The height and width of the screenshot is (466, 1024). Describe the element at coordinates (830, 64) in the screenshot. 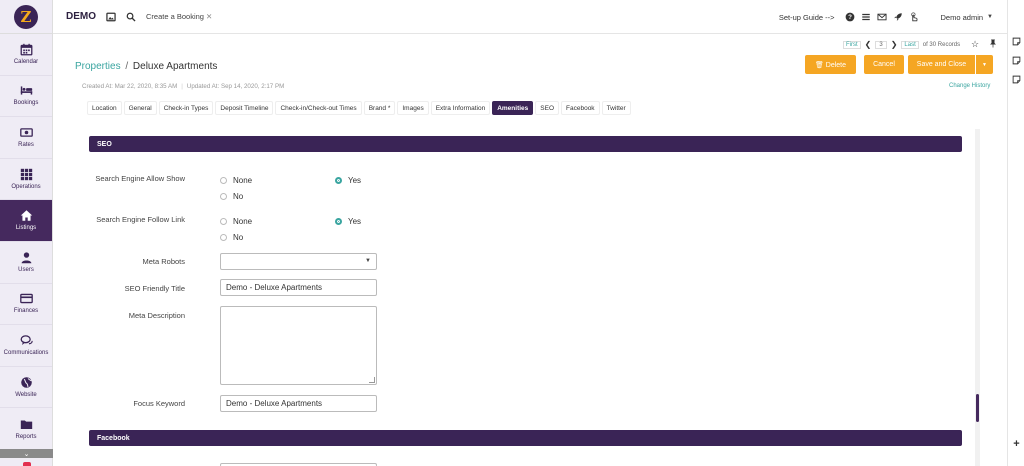

I see `delete-button: 🗑 Delete` at that location.